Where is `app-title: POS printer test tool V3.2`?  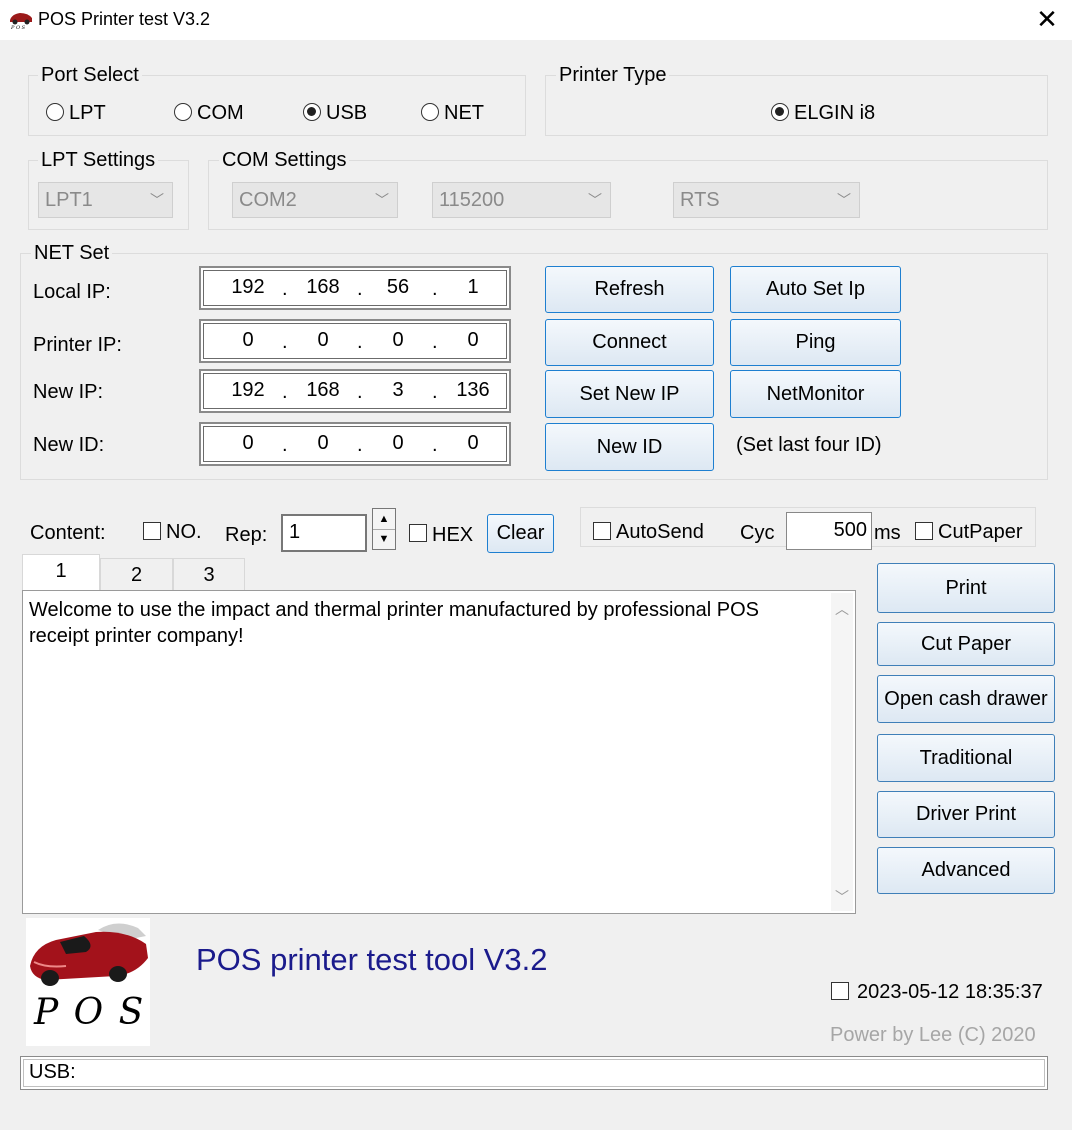
app-title: POS printer test tool V3.2 is located at coordinates (372, 959).